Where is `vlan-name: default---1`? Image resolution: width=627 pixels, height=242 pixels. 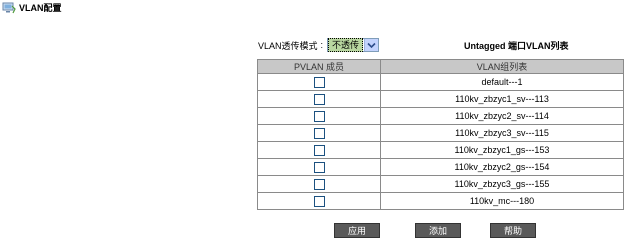
vlan-name: default---1 is located at coordinates (502, 82).